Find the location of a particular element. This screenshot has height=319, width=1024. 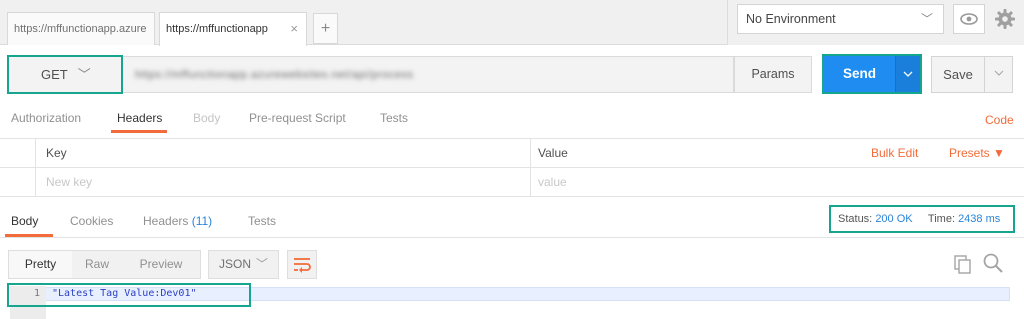

add-tab-button: + is located at coordinates (325, 28).